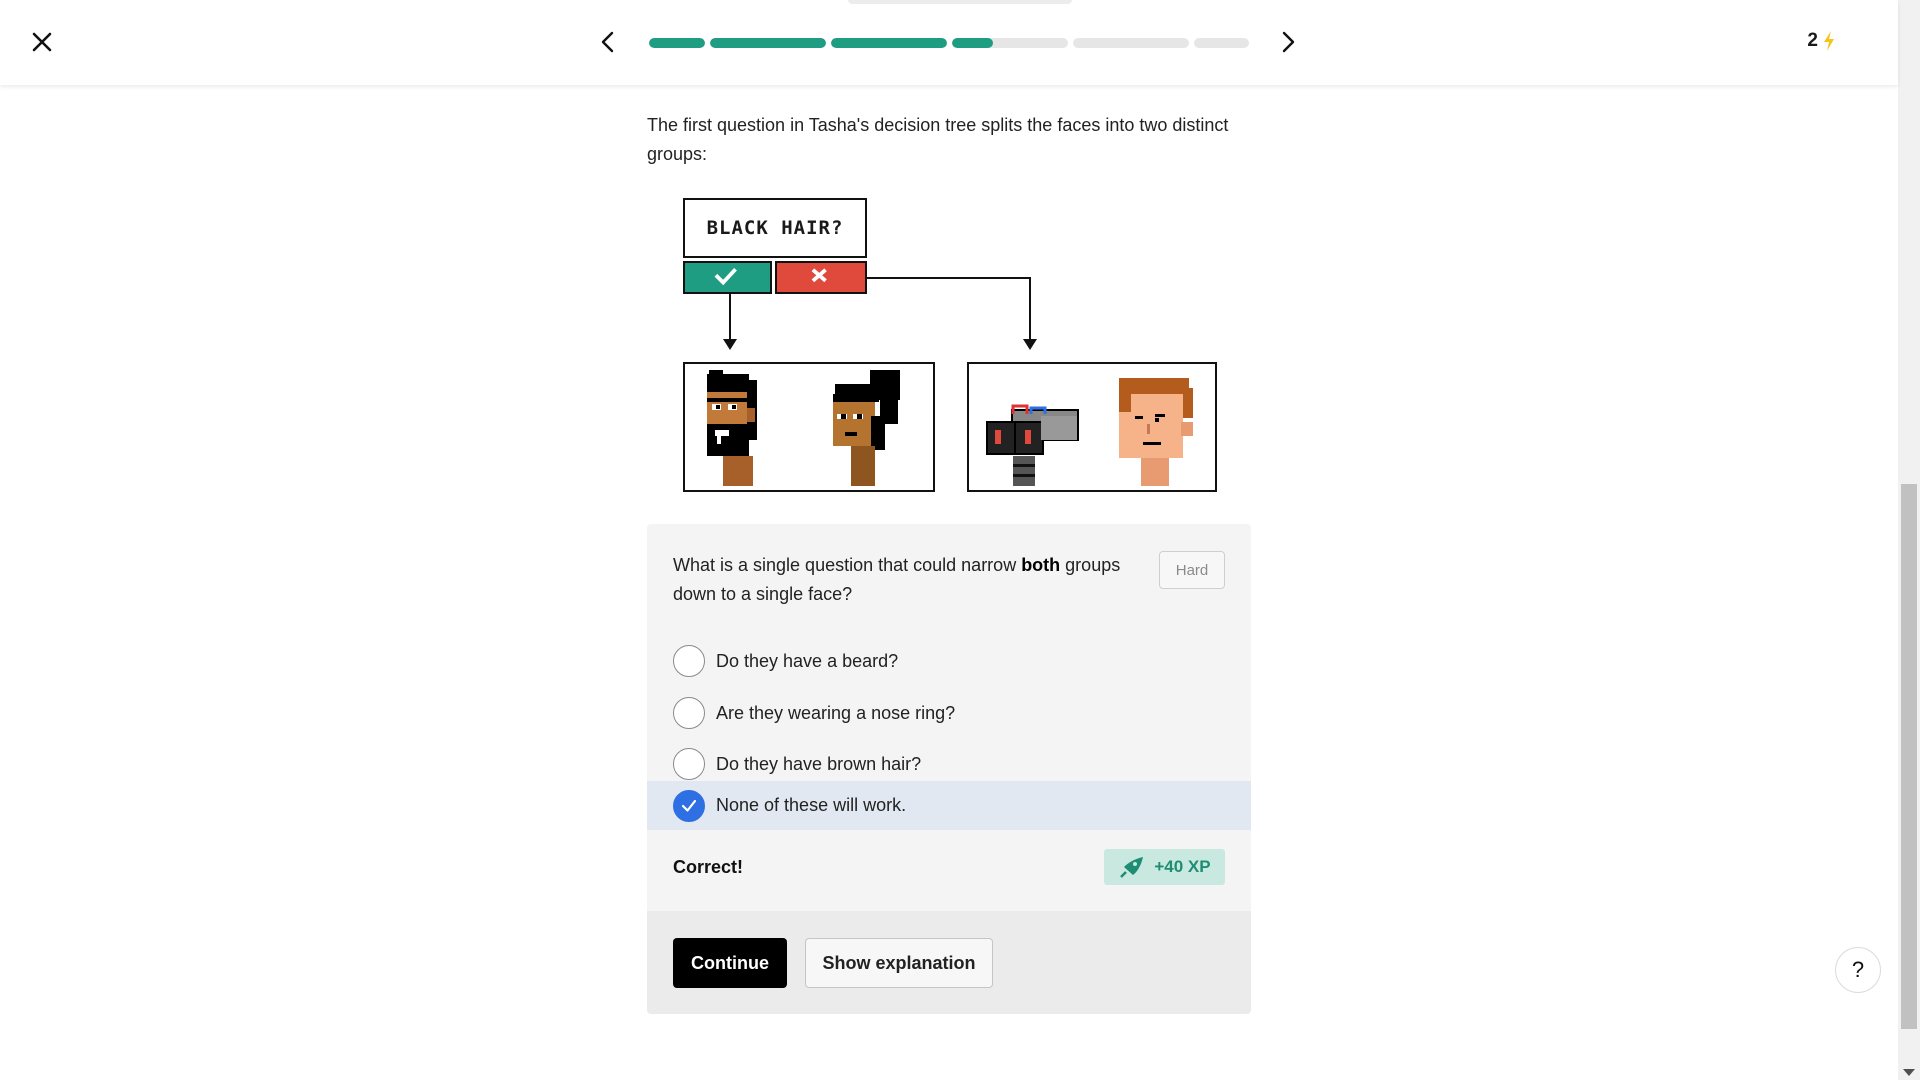 This screenshot has height=1080, width=1920. I want to click on option-label: None of these will work., so click(811, 805).